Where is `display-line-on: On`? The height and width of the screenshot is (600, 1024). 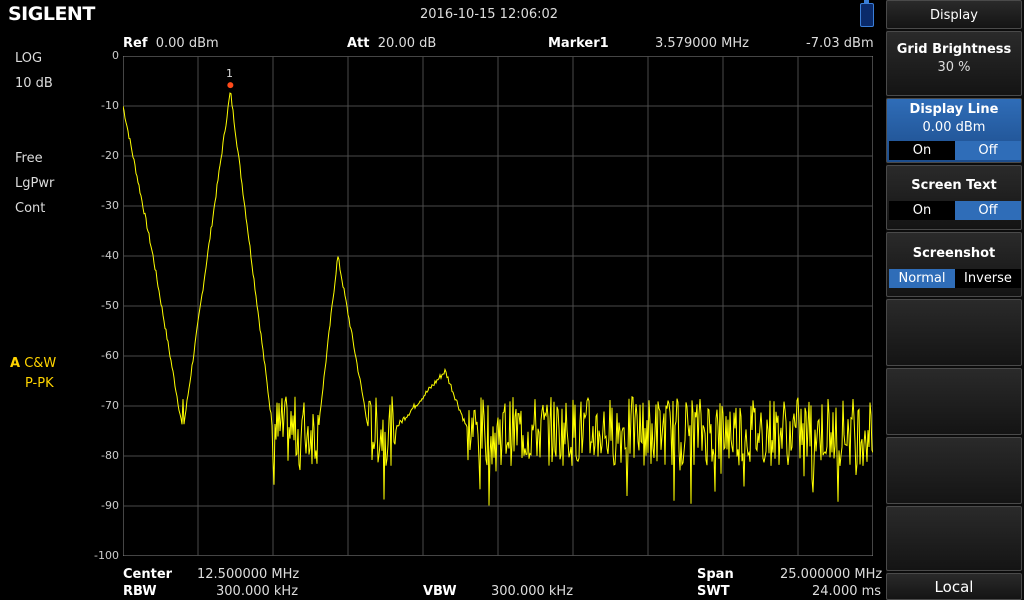 display-line-on: On is located at coordinates (922, 150).